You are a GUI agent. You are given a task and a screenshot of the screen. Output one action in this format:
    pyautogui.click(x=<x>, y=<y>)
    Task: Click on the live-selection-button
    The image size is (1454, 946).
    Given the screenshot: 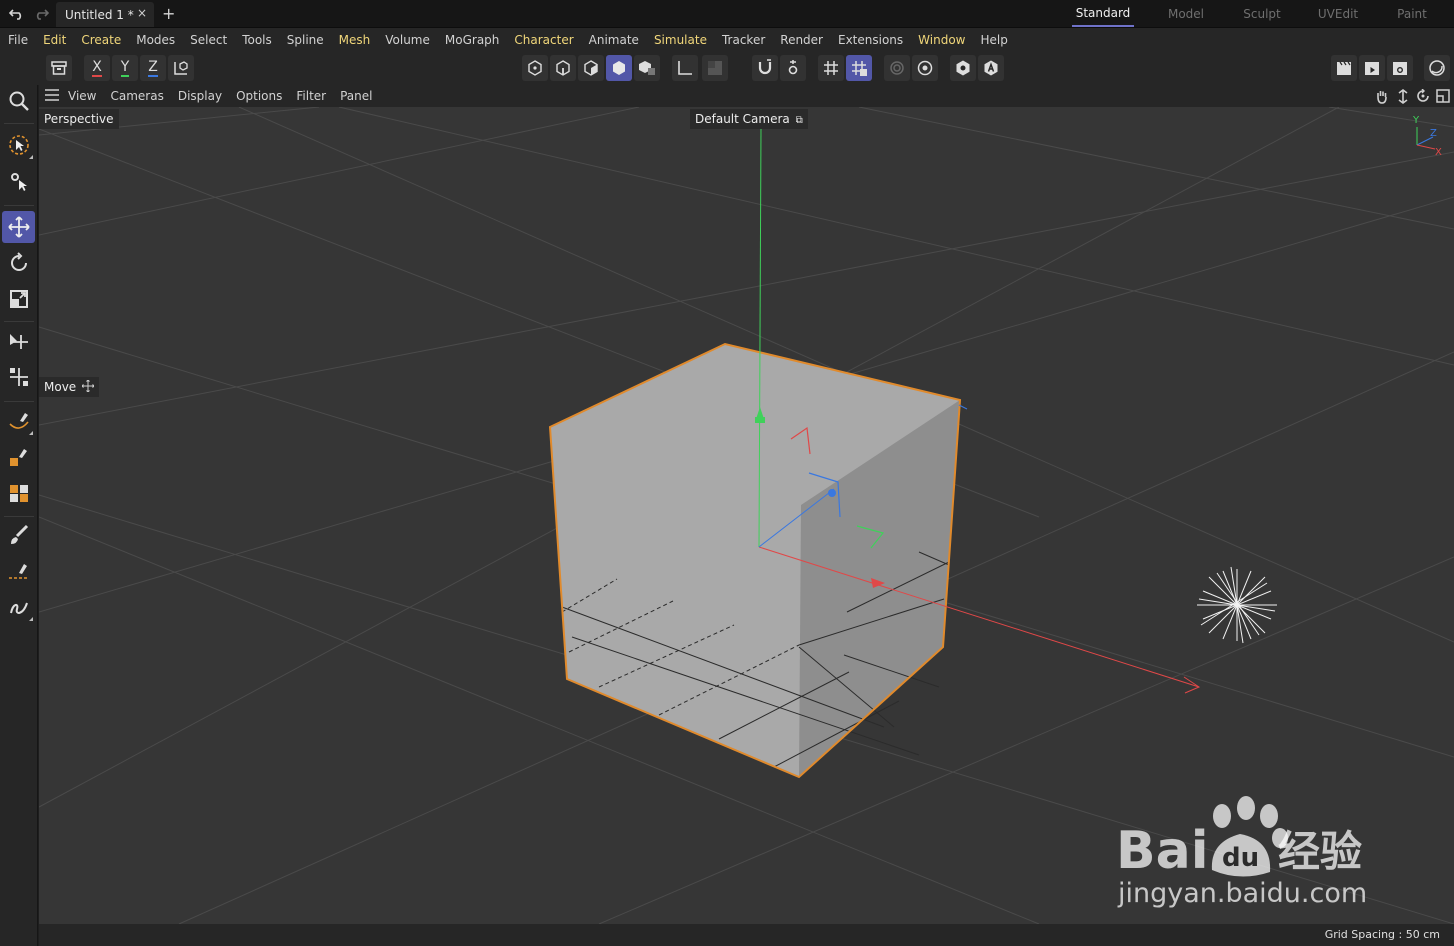 What is the action you would take?
    pyautogui.click(x=18, y=145)
    